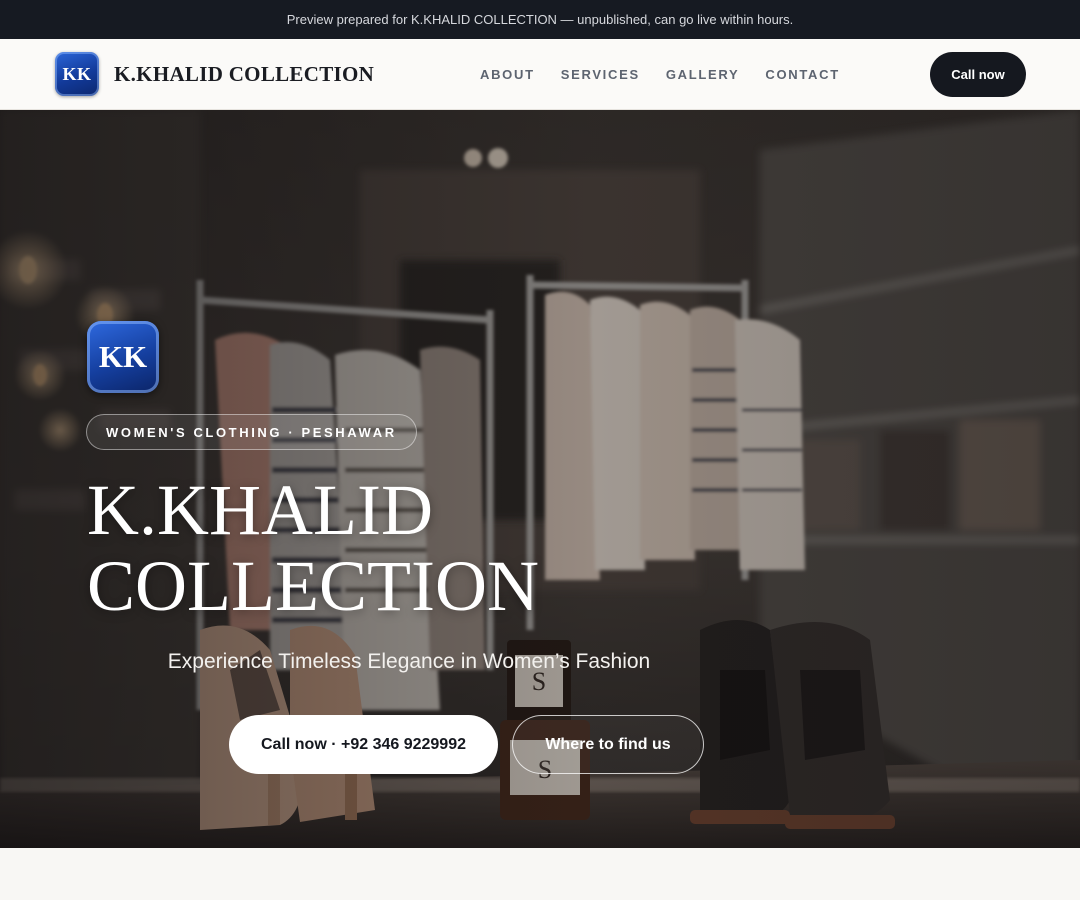 The width and height of the screenshot is (1080, 900). I want to click on main-nav: ABOUT SERVICES GALLERY CONTACT, so click(660, 74).